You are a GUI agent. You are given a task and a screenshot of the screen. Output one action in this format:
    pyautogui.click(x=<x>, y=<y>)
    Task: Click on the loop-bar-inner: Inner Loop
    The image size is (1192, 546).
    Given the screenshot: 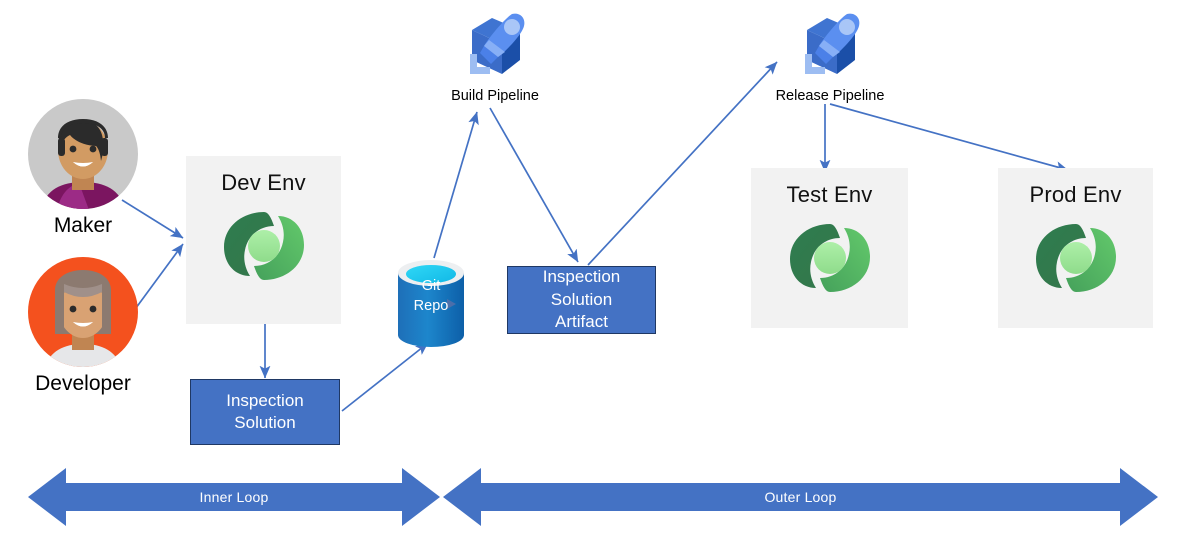 What is the action you would take?
    pyautogui.click(x=234, y=497)
    